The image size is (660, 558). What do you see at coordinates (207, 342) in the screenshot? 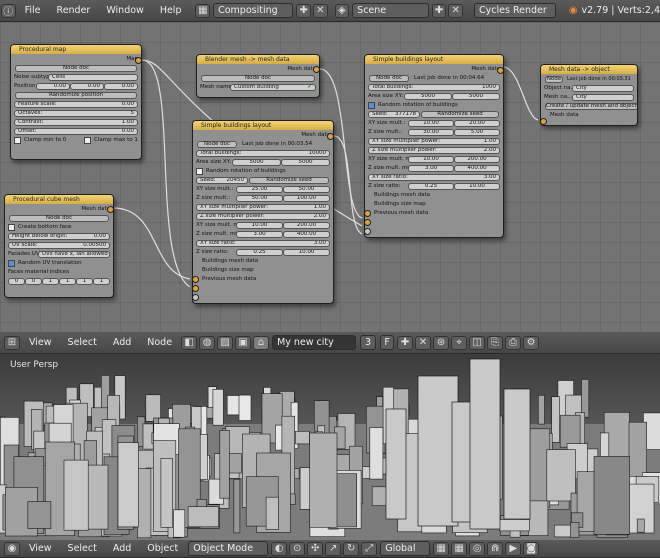
I see `shader-tree-icon: ◍` at bounding box center [207, 342].